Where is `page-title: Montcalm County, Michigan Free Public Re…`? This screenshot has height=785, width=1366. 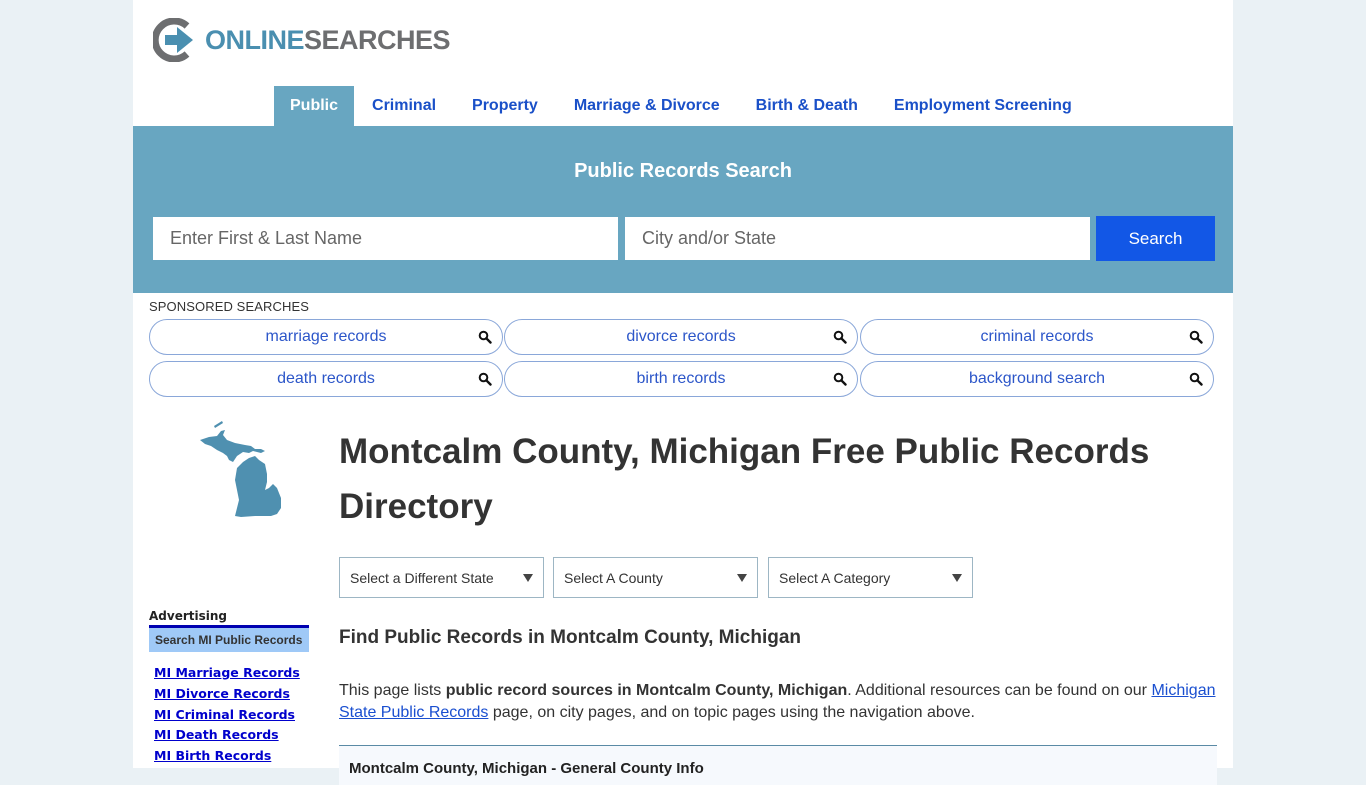
page-title: Montcalm County, Michigan Free Public Re… is located at coordinates (744, 479).